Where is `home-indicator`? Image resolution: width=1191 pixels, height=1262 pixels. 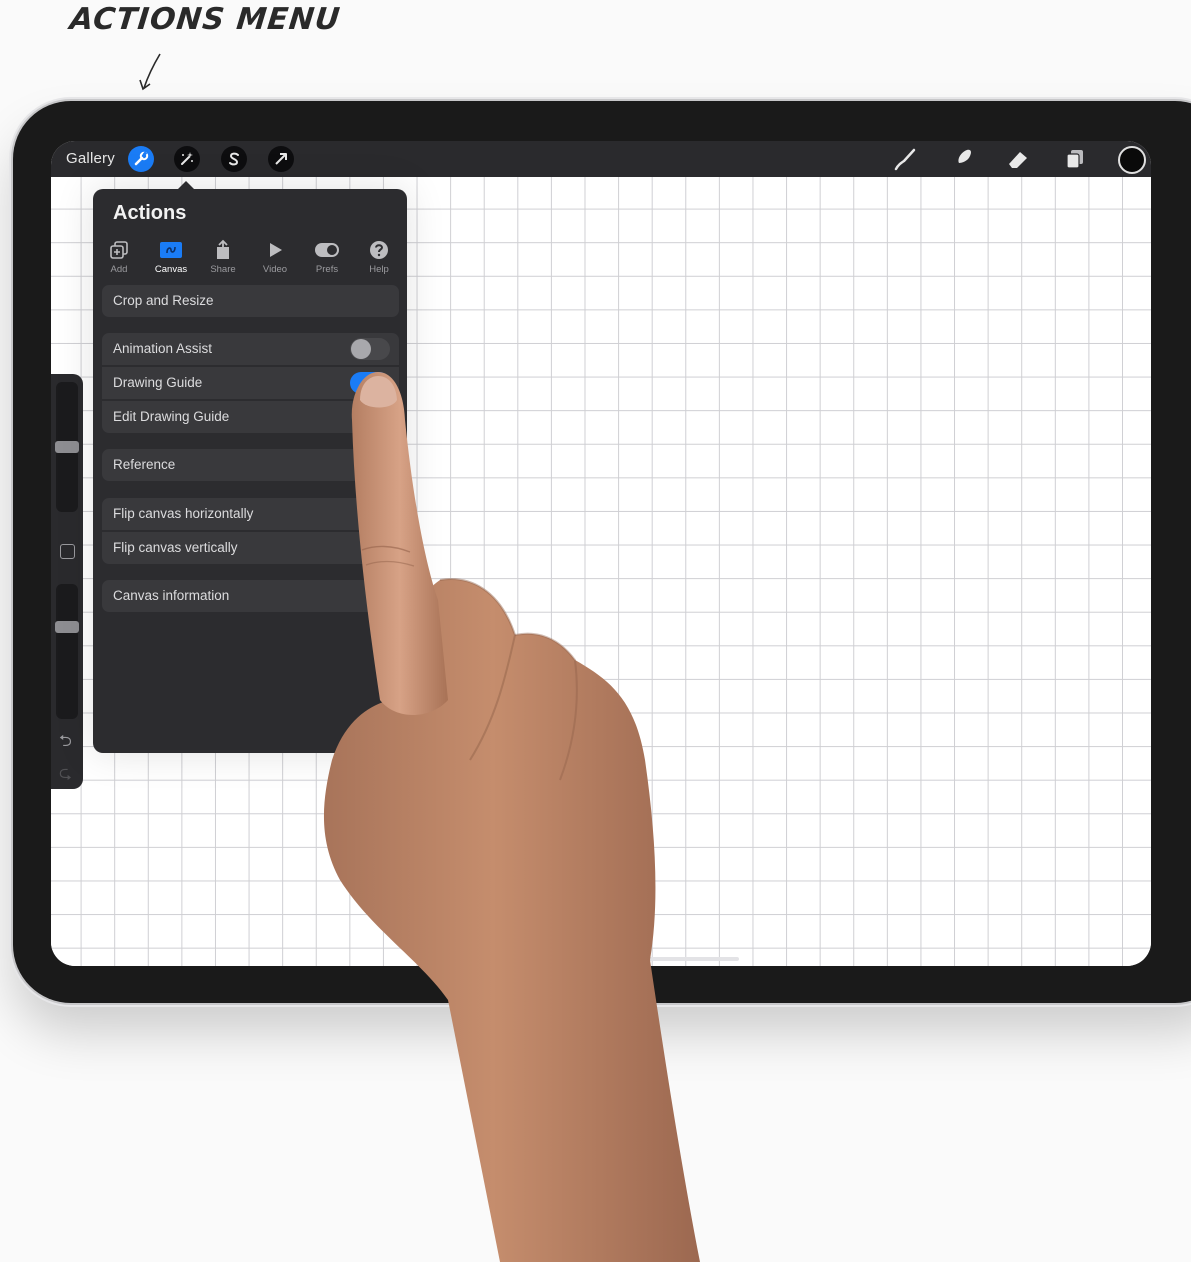
home-indicator is located at coordinates (689, 959).